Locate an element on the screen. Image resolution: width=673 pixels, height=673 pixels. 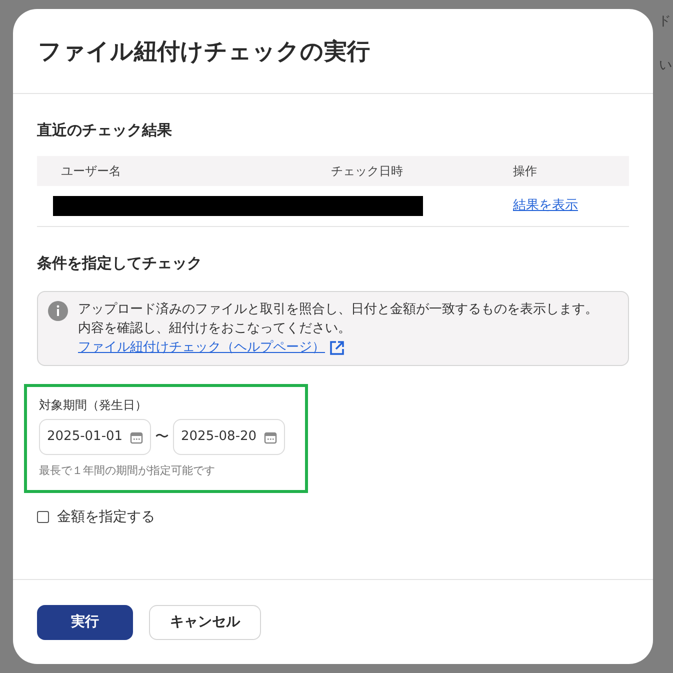
hint-text: 最長で１年間の期間が指定可能です is located at coordinates (127, 471).